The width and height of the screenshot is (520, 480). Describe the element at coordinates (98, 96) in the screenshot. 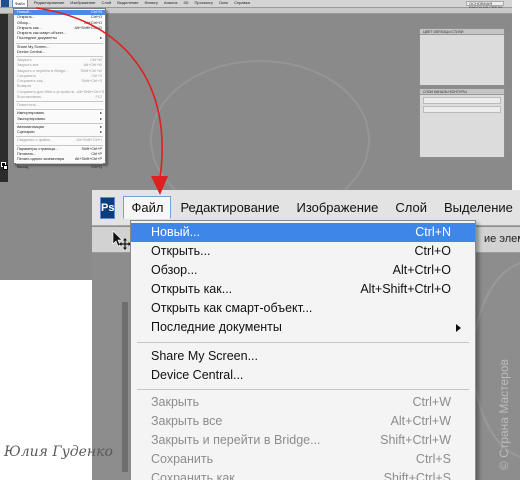

I see `menu-item-shortcut: F12` at that location.